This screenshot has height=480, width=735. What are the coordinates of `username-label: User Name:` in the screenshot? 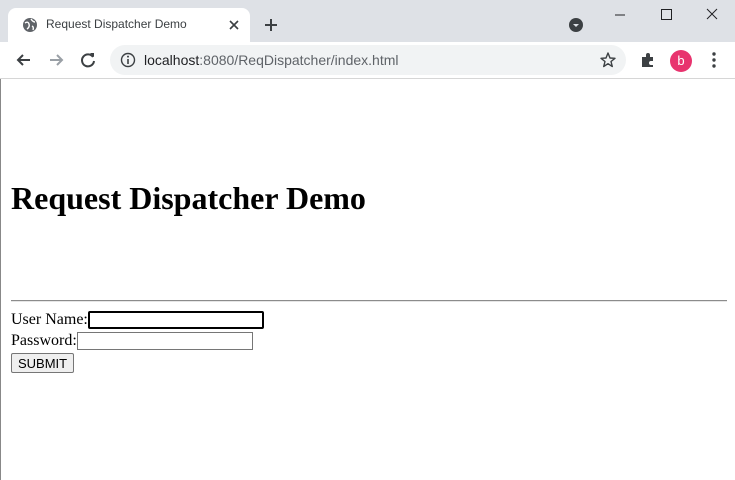 It's located at (49, 320).